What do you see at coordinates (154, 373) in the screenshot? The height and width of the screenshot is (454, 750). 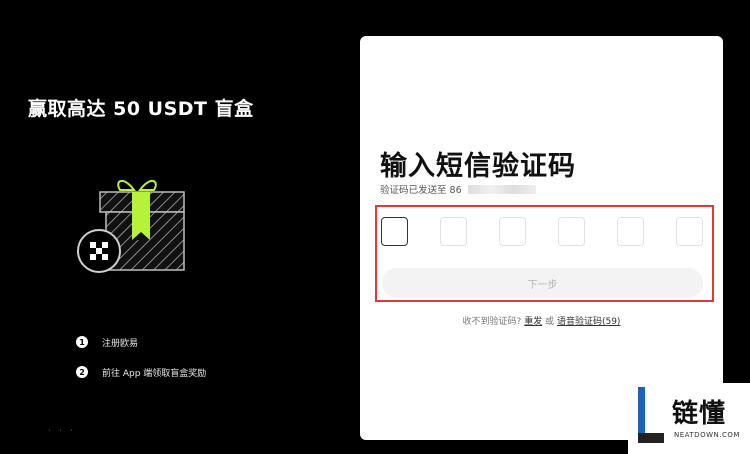 I see `step-label: 前往 App 端领取盲盒奖励` at bounding box center [154, 373].